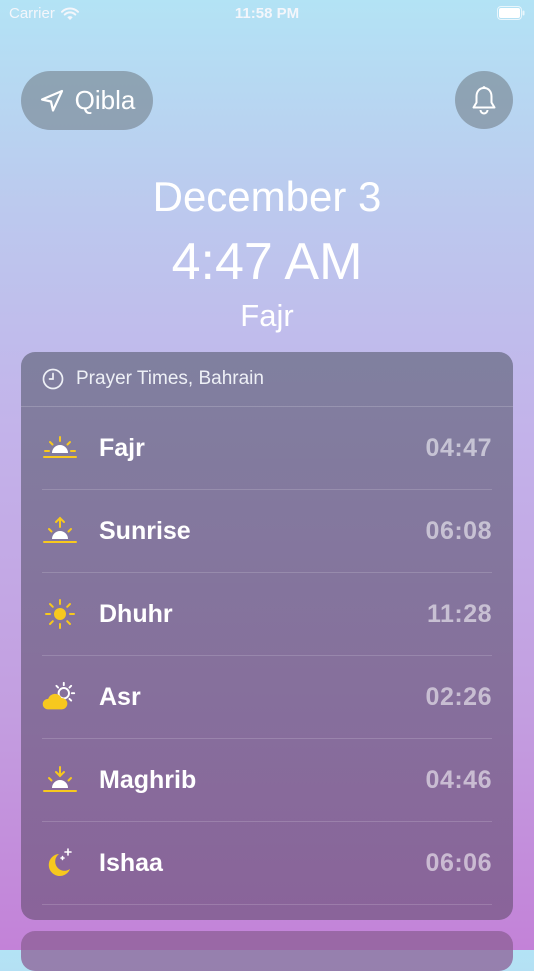 The image size is (534, 971). I want to click on prayer-name: Asr, so click(120, 696).